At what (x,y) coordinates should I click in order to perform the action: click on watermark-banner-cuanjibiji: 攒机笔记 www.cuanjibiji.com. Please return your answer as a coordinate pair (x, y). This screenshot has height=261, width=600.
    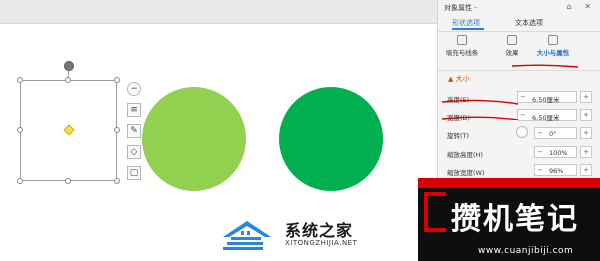
    Looking at the image, I should click on (509, 219).